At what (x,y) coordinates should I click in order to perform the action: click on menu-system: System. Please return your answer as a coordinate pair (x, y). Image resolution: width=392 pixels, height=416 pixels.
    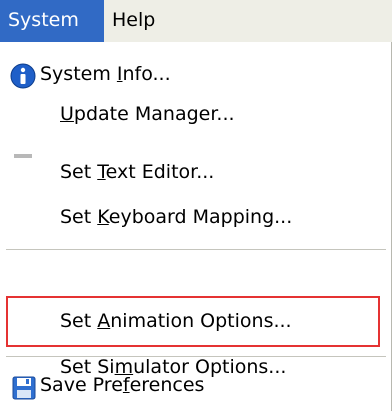
    Looking at the image, I should click on (52, 21).